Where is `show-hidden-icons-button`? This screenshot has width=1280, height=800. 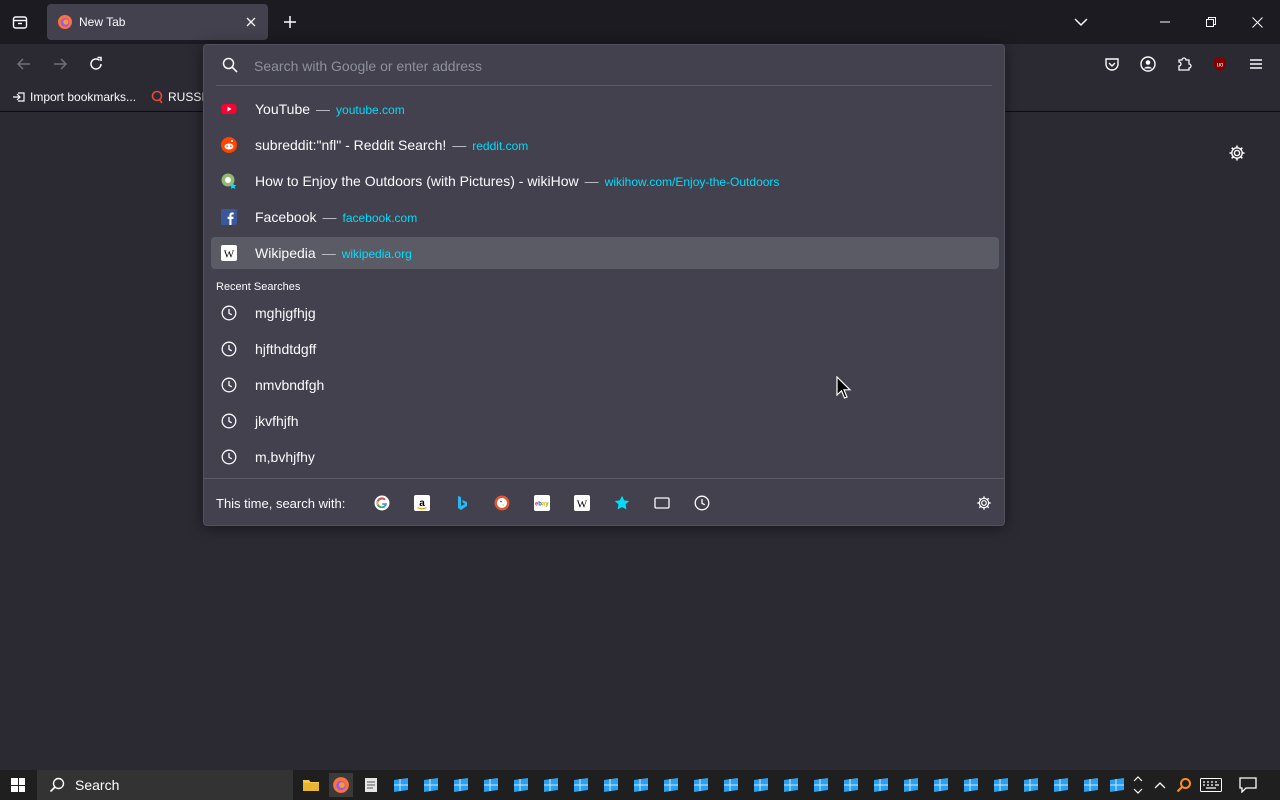 show-hidden-icons-button is located at coordinates (1160, 785).